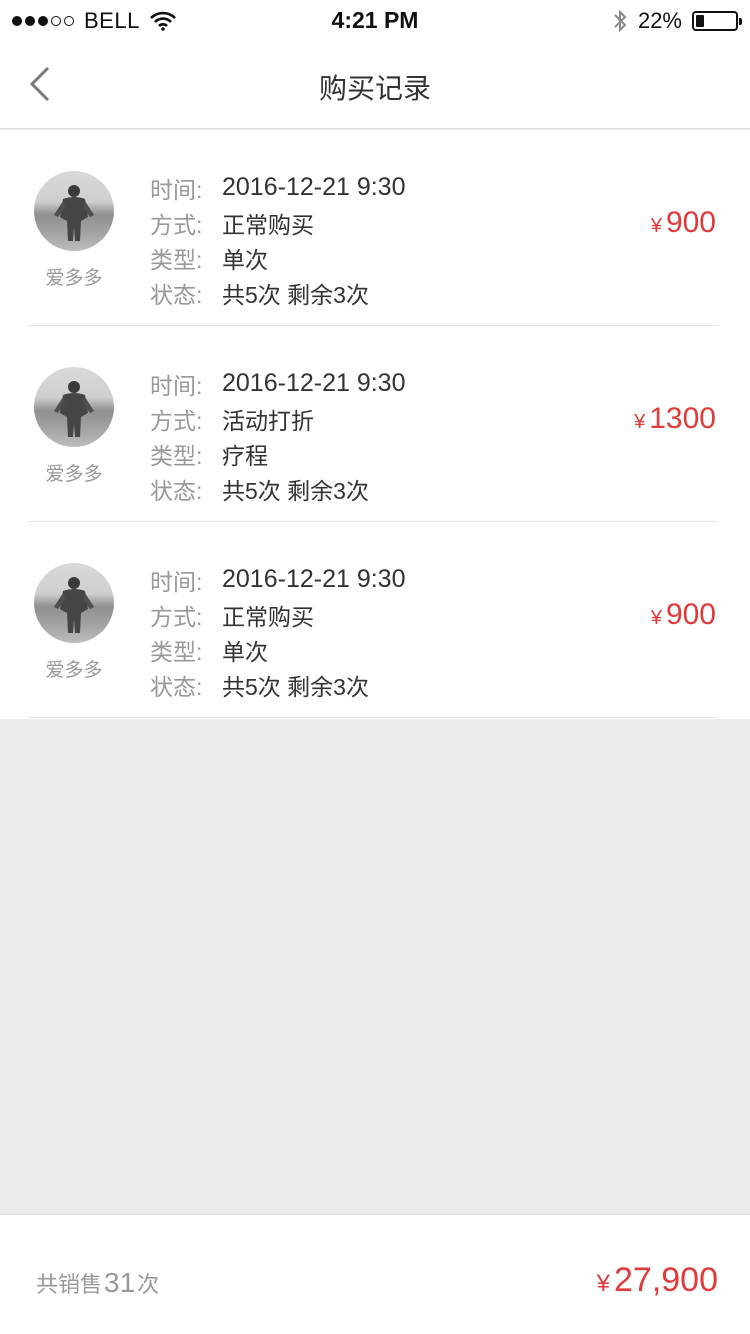 This screenshot has height=1334, width=750. I want to click on record-type-row: 类型: 疗程, so click(277, 453).